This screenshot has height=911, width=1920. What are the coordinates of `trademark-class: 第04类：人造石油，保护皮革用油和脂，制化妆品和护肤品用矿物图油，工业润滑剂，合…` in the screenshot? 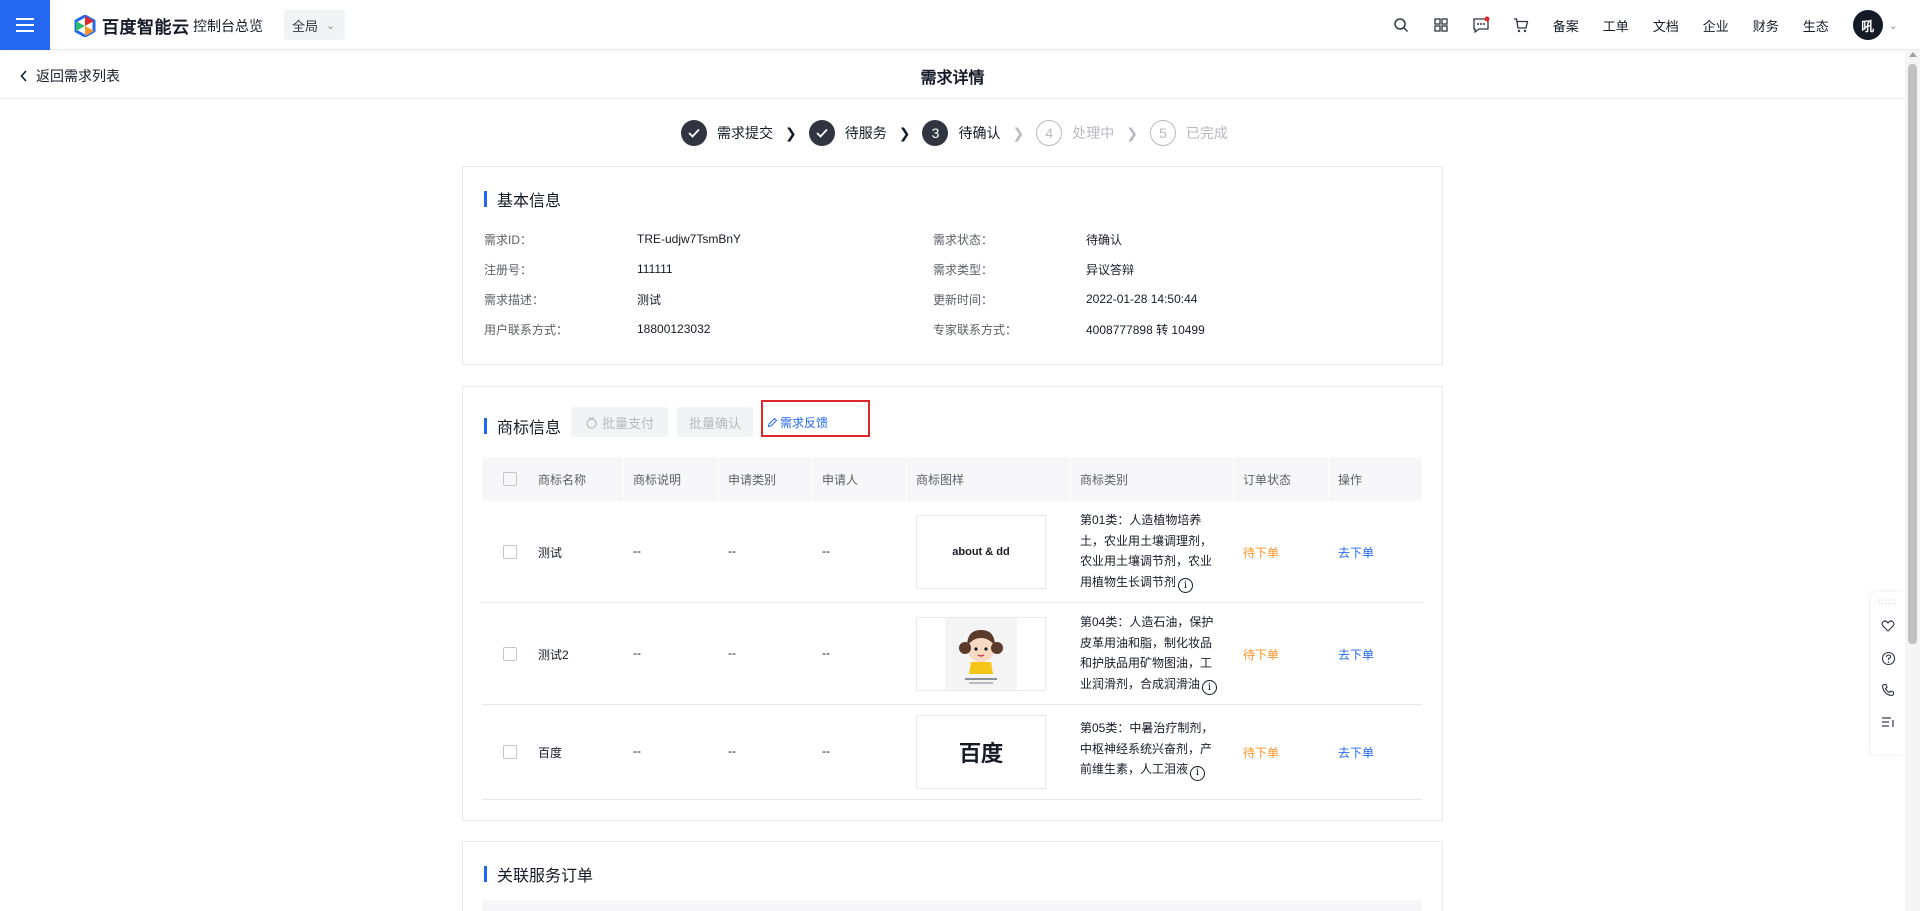 It's located at (1150, 654).